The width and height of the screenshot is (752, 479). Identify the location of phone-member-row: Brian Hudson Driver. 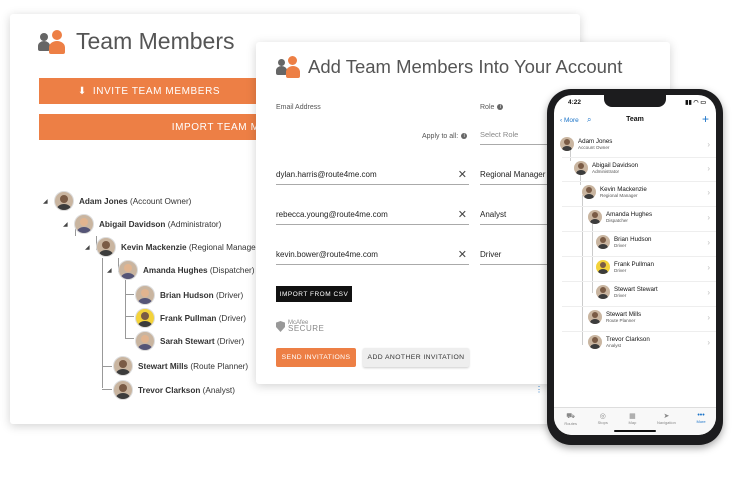
(624, 242).